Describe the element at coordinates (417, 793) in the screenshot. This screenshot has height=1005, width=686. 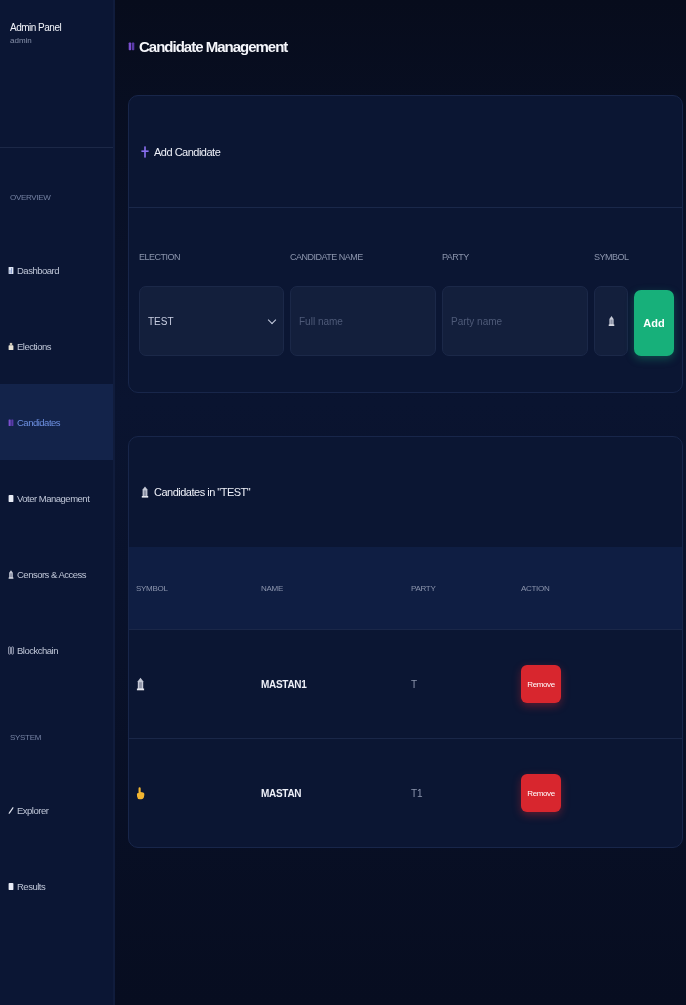
I see `table-cell-text: T1` at that location.